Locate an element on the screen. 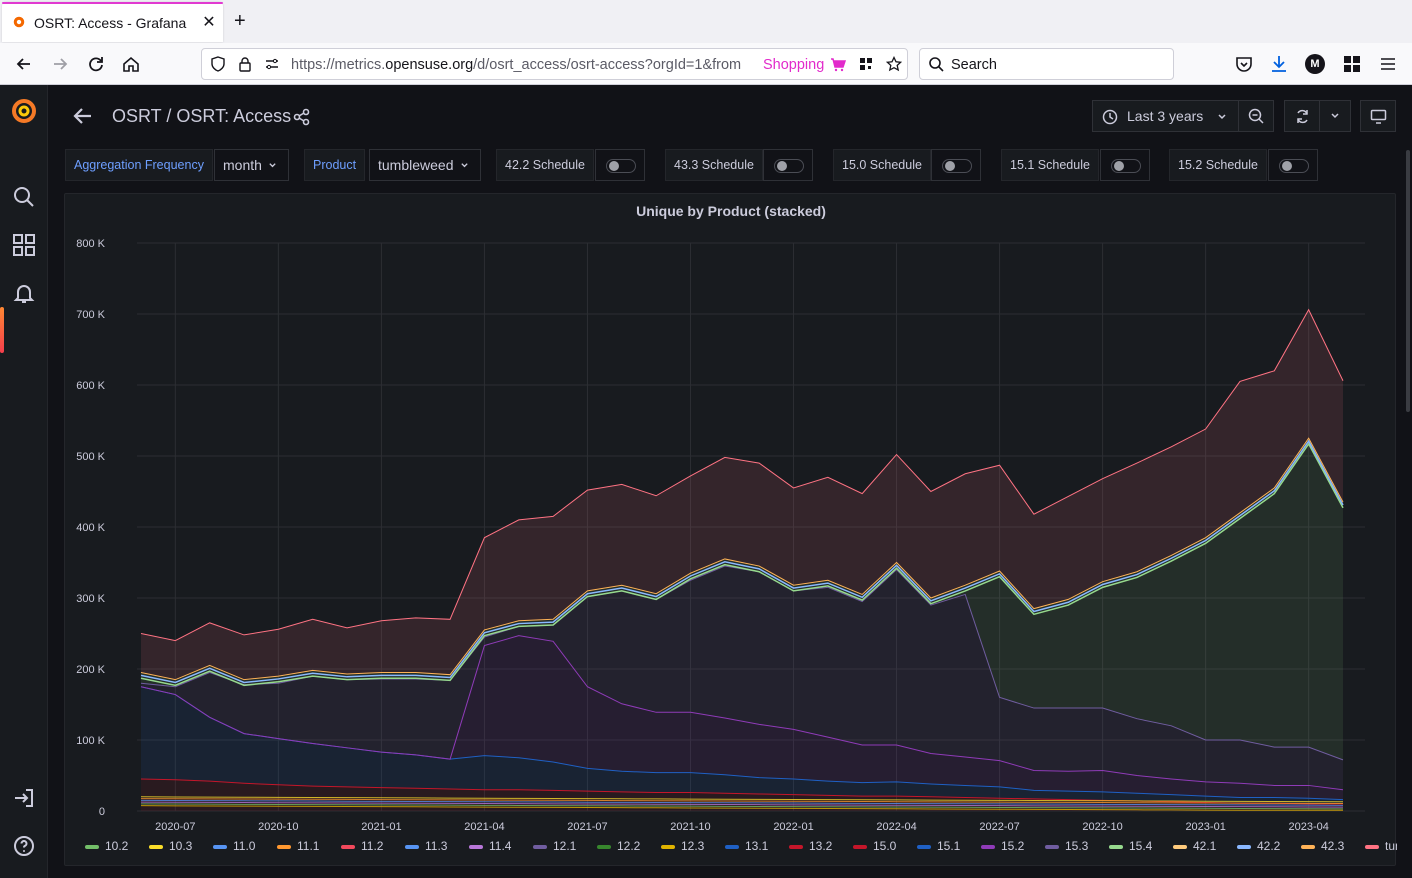 This screenshot has height=878, width=1412. legend-item: 15.1 is located at coordinates (949, 846).